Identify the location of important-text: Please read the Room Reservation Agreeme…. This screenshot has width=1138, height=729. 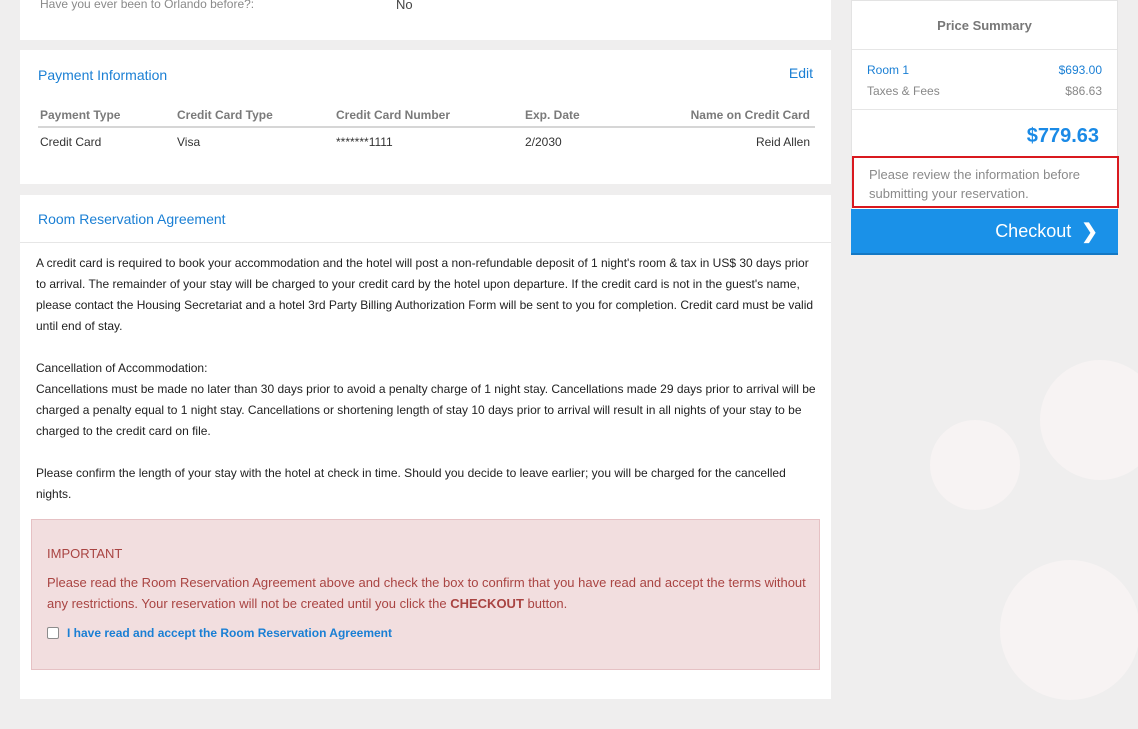
(427, 593).